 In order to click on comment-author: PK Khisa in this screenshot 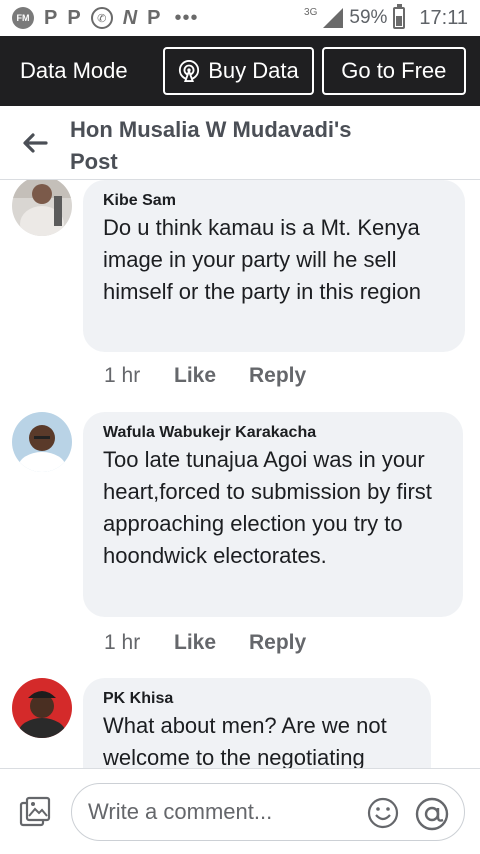, I will do `click(257, 699)`.